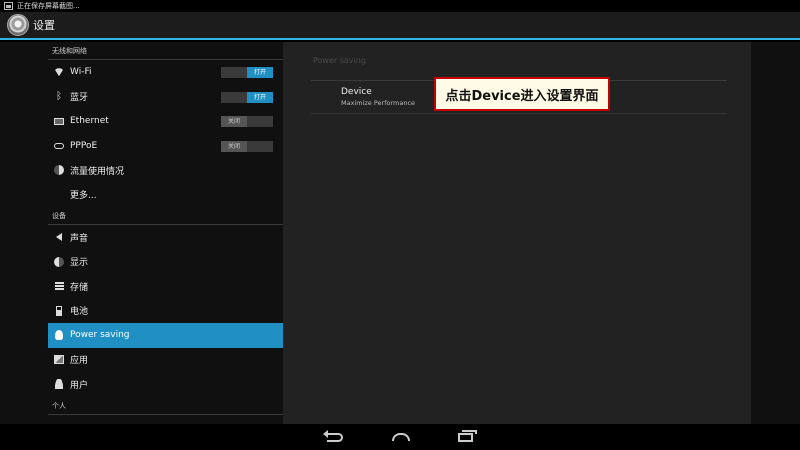 Image resolution: width=800 pixels, height=450 pixels. Describe the element at coordinates (165, 146) in the screenshot. I see `sidebar-item-pppoe: PPPoE 关闭` at that location.